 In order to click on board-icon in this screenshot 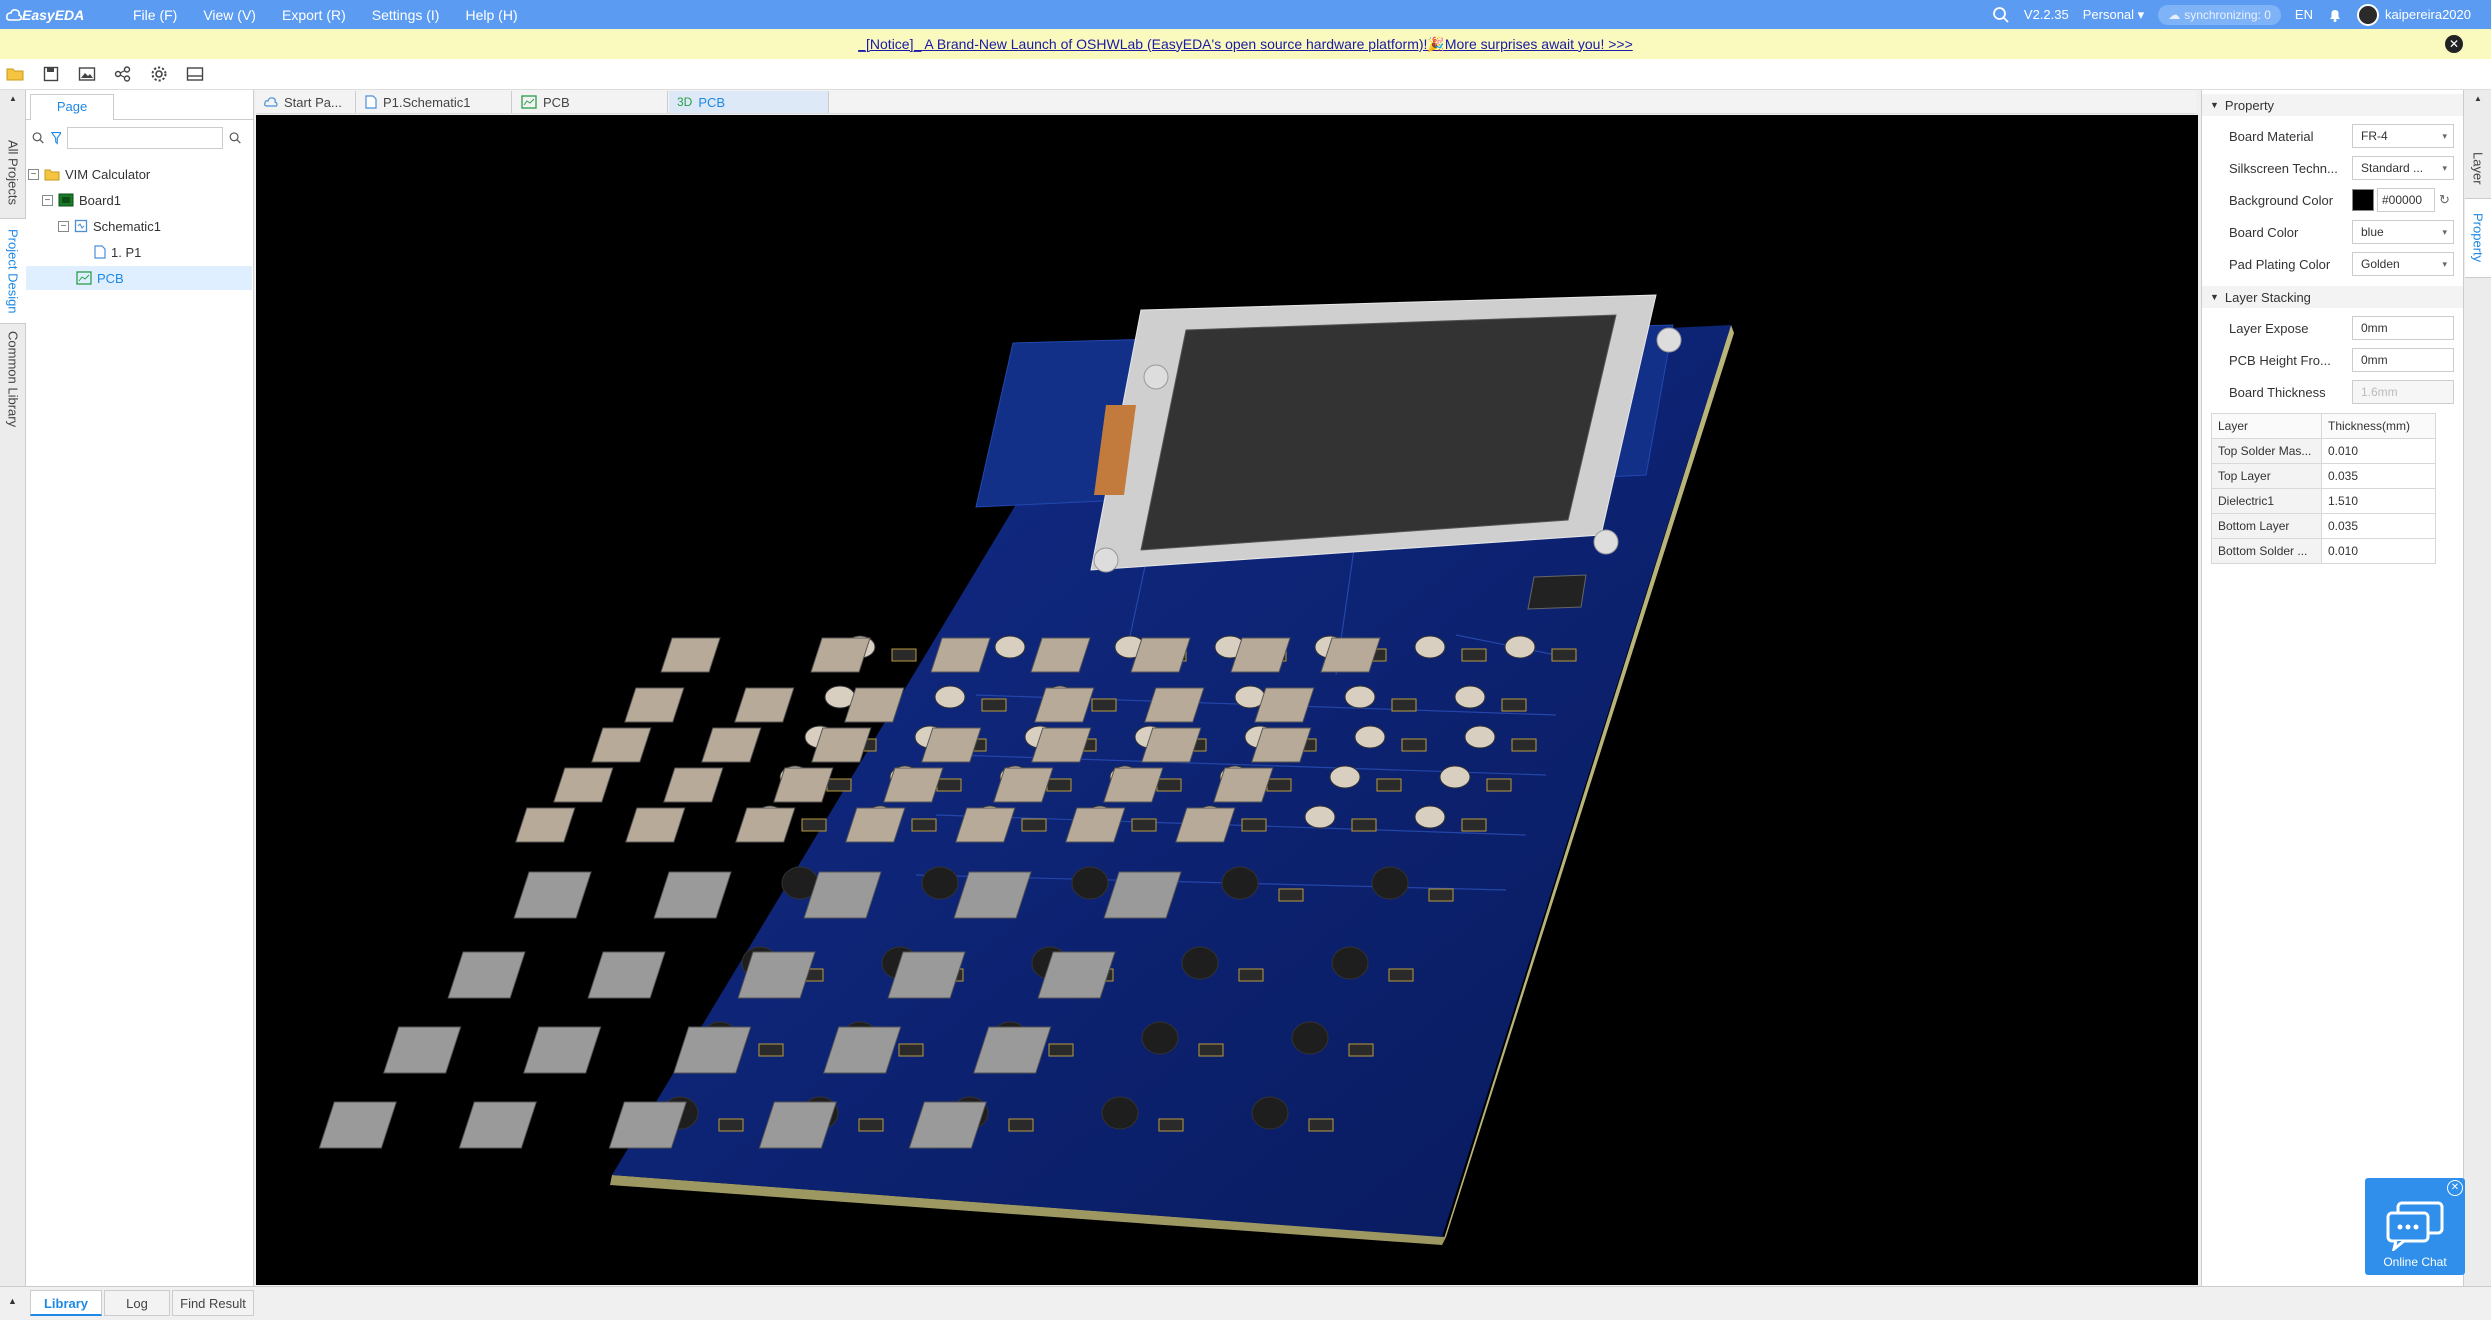, I will do `click(66, 200)`.